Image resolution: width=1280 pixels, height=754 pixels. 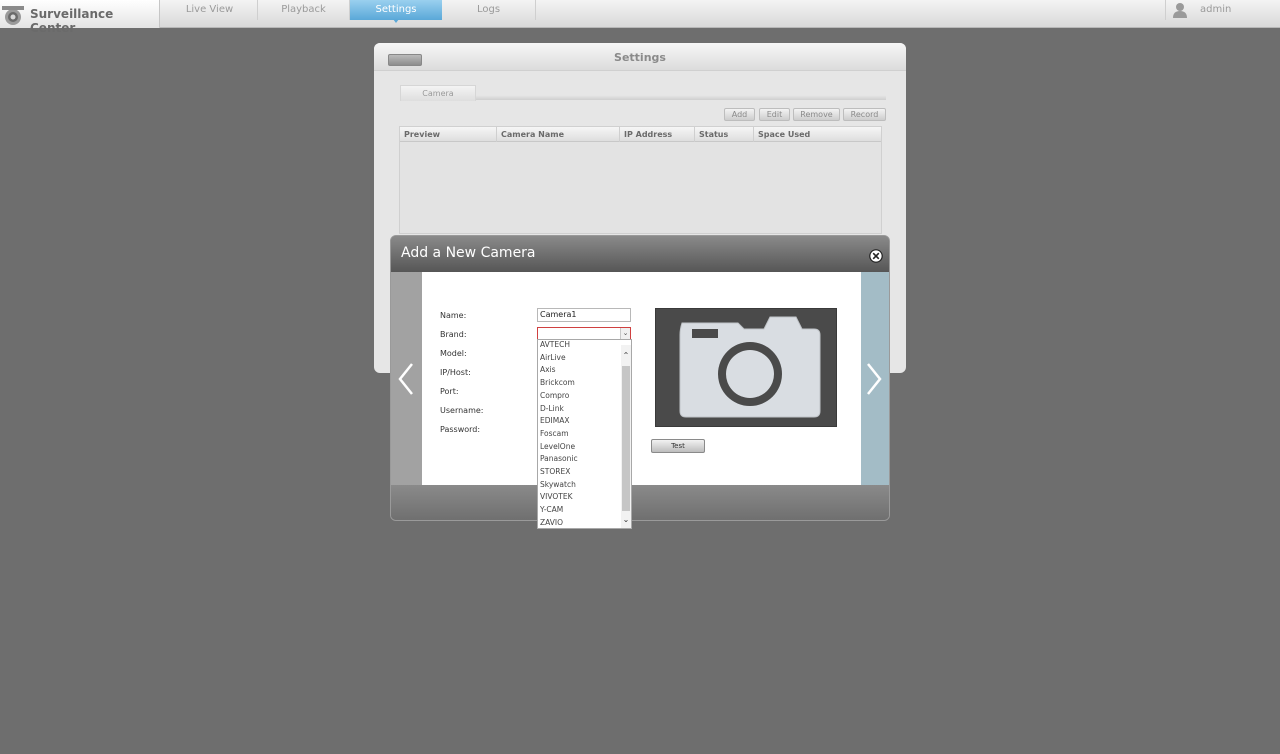 I want to click on column-header-camera-name: Camera Name, so click(x=558, y=134).